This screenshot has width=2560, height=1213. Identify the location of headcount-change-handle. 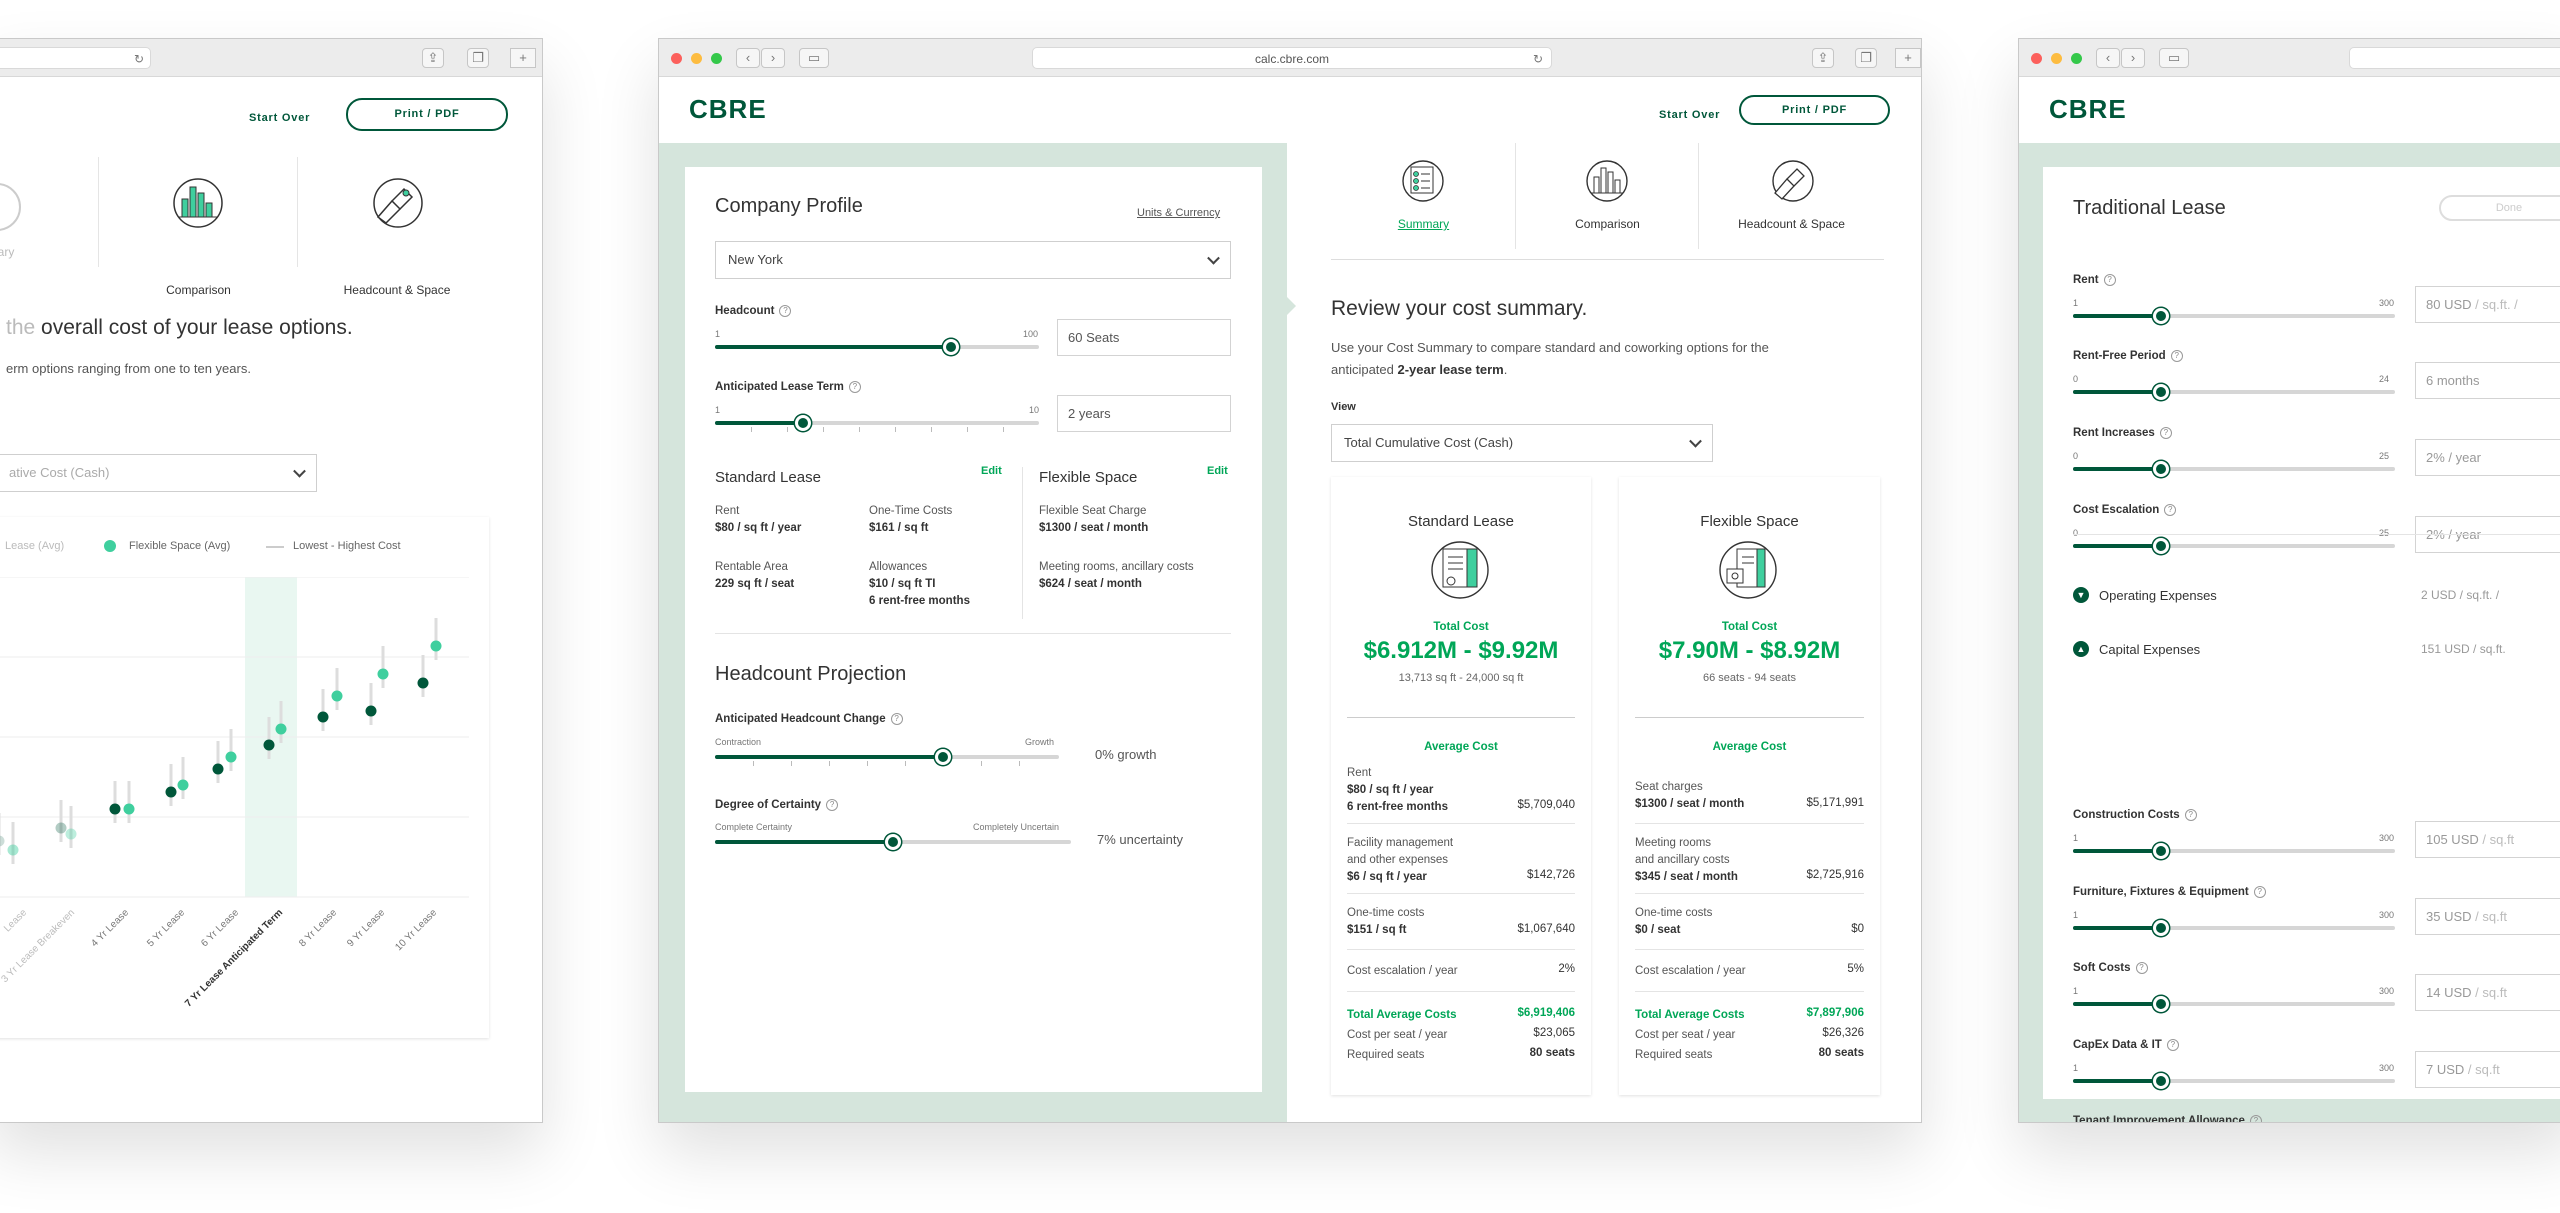
(943, 757).